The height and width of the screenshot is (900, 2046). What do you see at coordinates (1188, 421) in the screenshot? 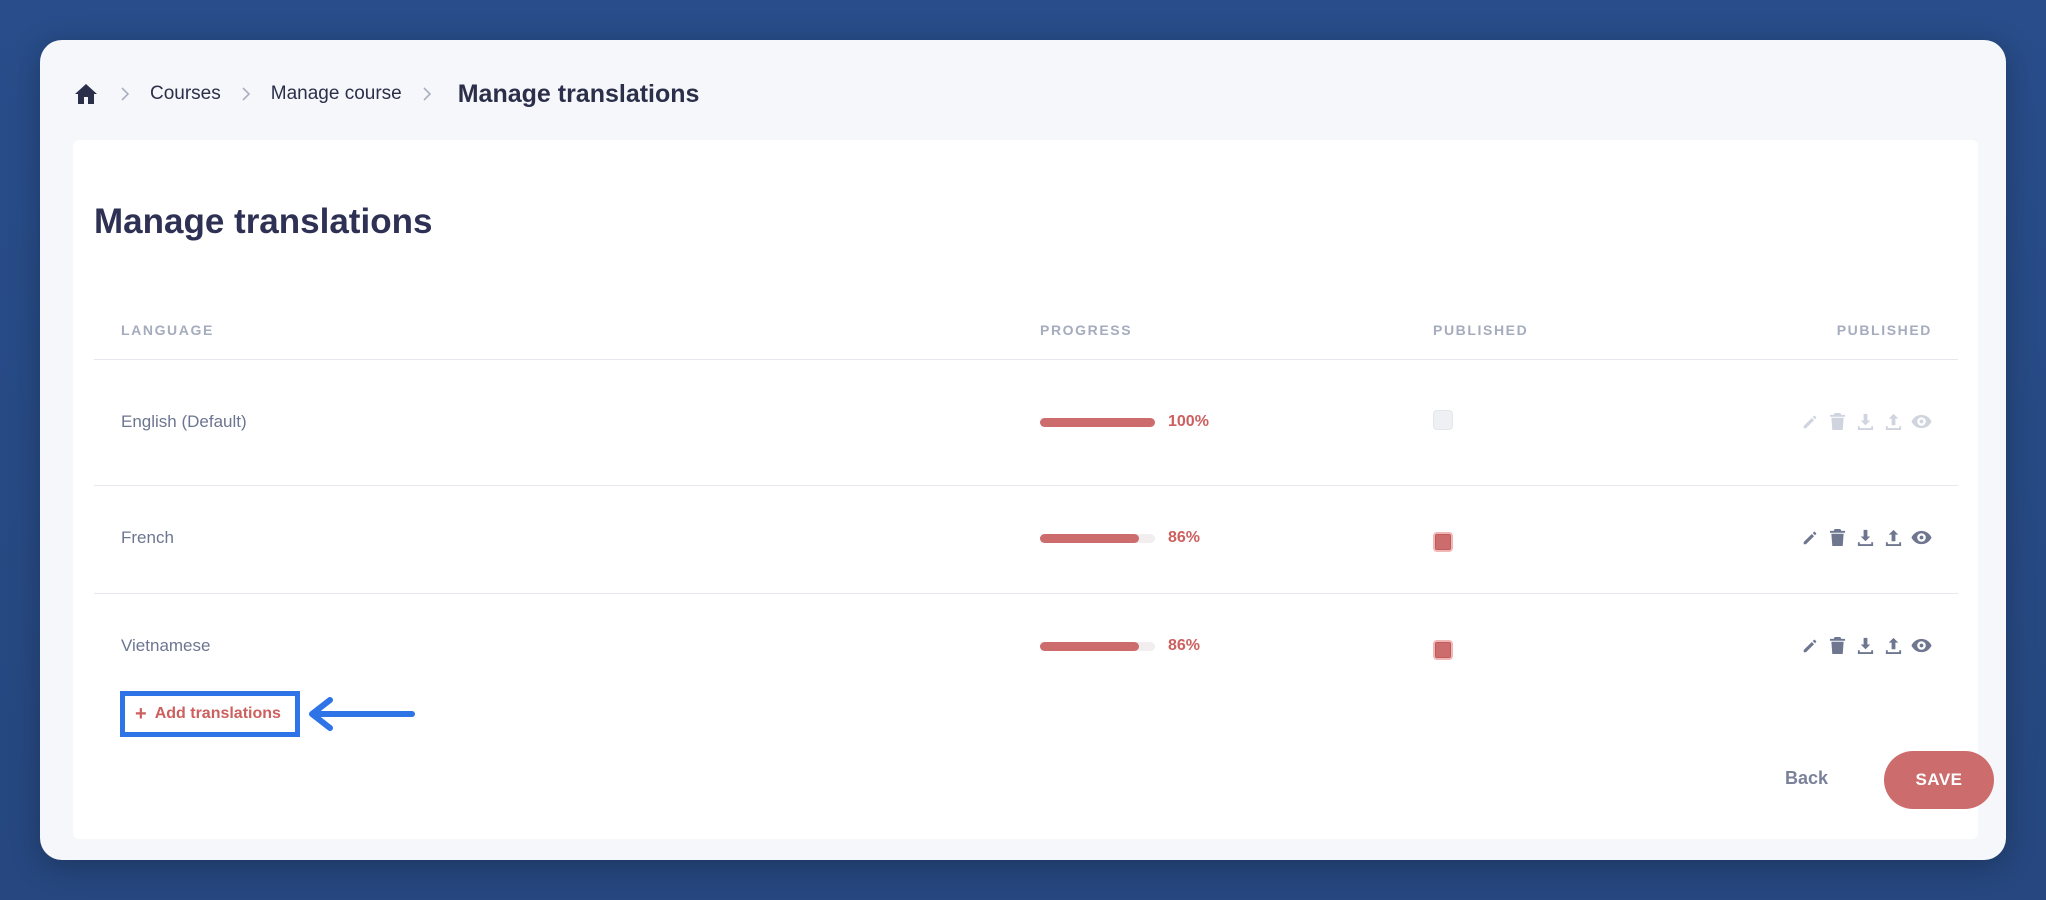
I see `progress-percent: 100%` at bounding box center [1188, 421].